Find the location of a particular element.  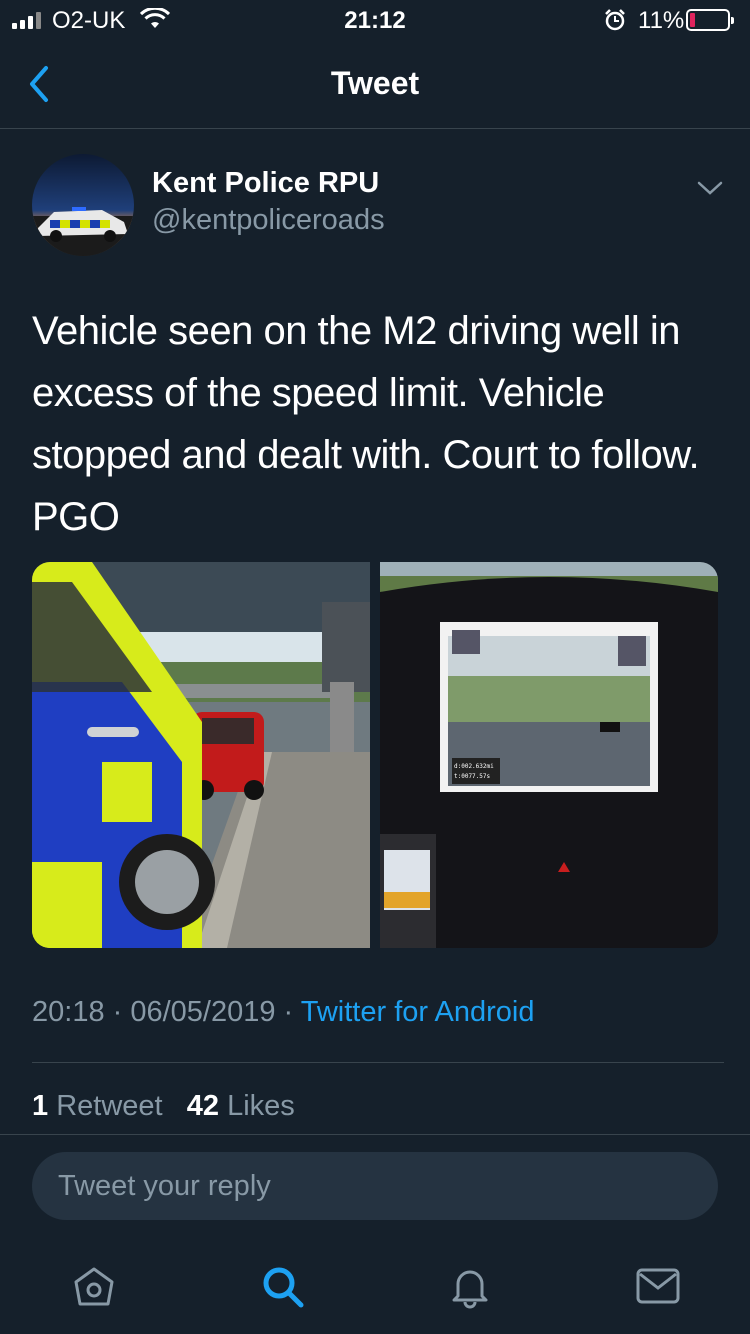

reply-input: Tweet your reply is located at coordinates (375, 1186).